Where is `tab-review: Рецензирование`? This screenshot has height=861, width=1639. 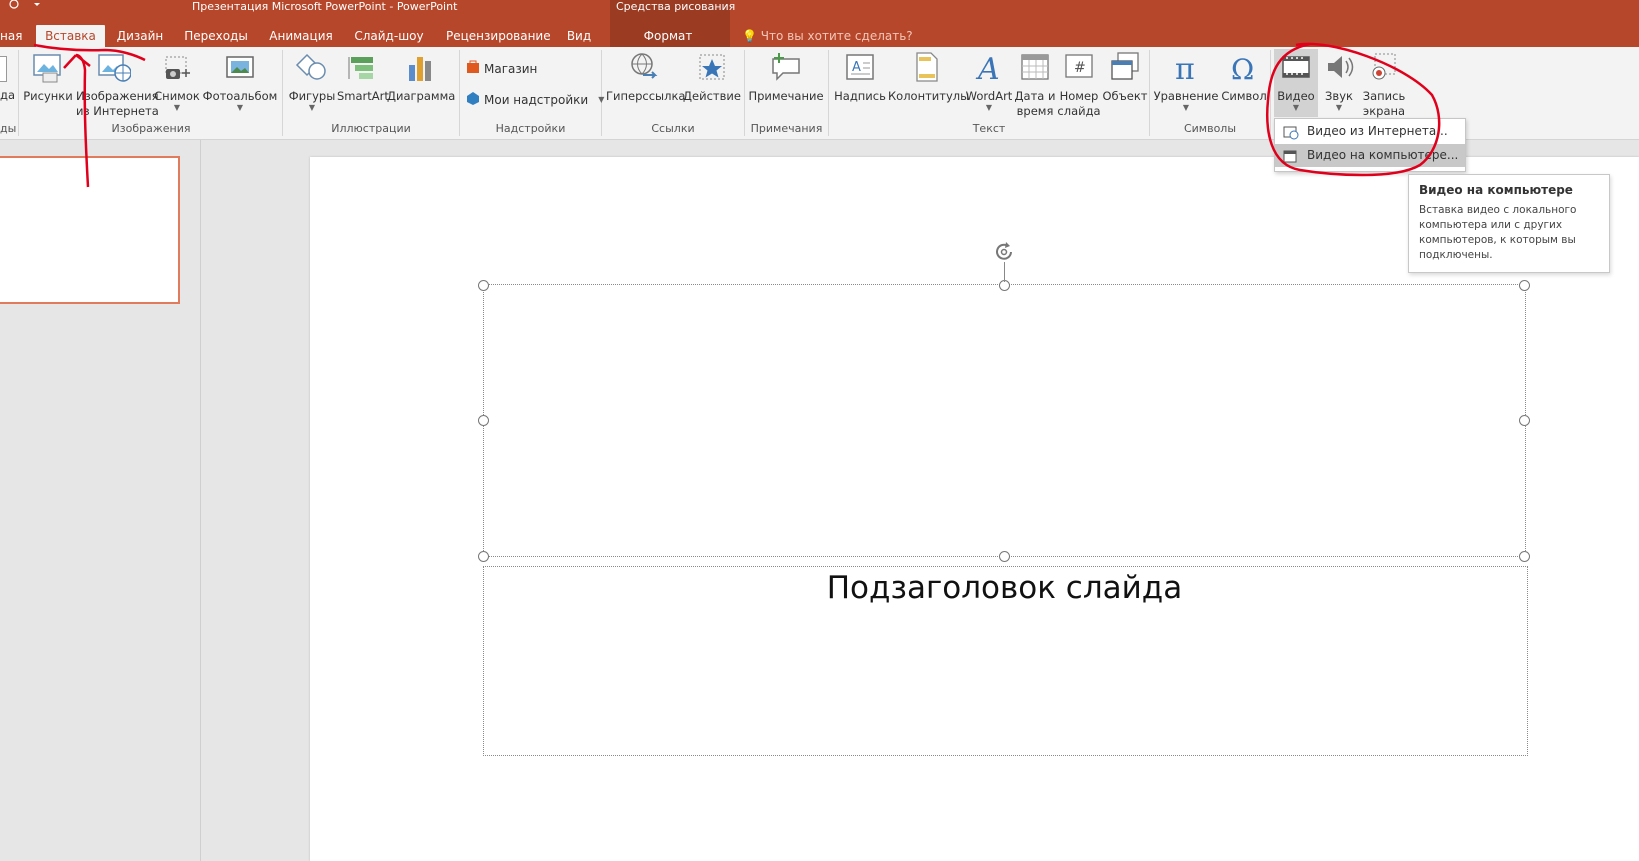
tab-review: Рецензирование is located at coordinates (498, 36).